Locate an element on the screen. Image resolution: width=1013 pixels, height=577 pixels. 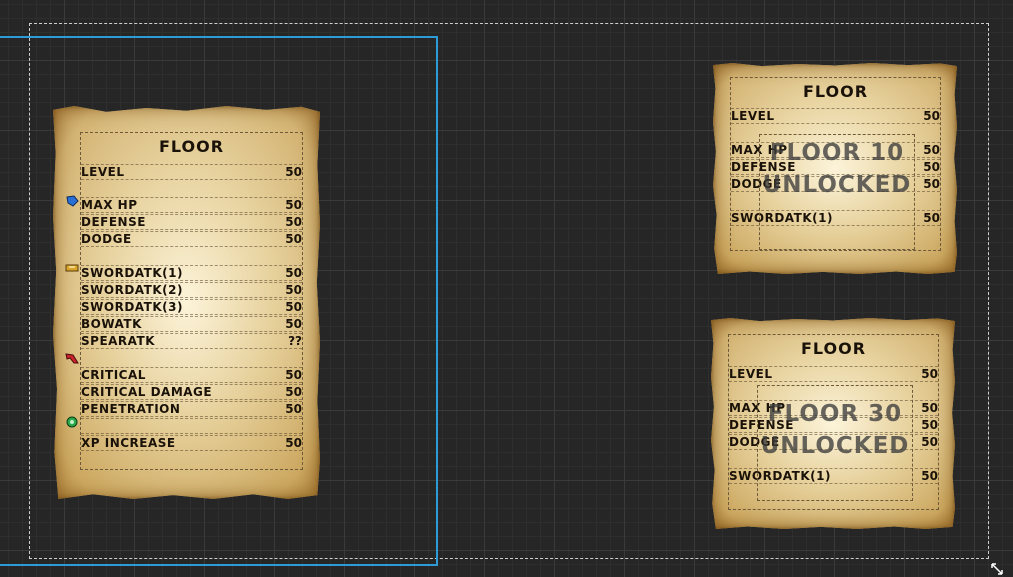
stat-row-xp-increase: XP INCREASE 50 is located at coordinates (191, 443).